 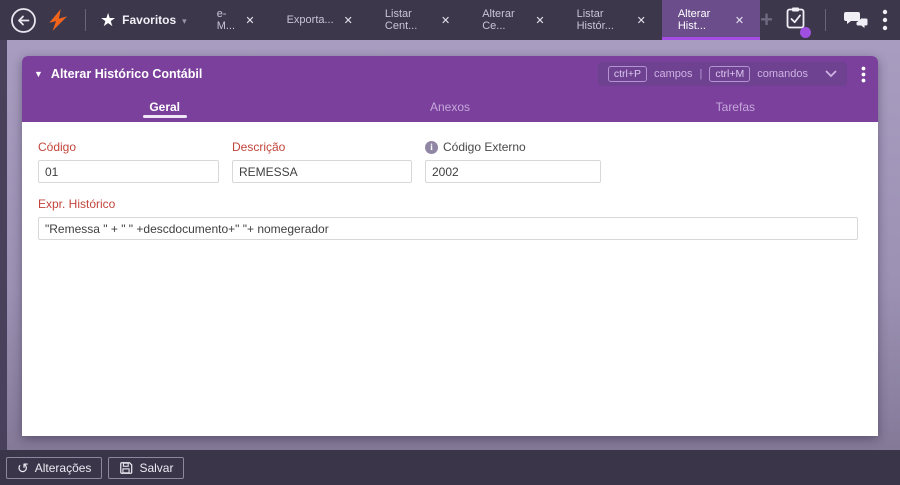 What do you see at coordinates (3, 245) in the screenshot?
I see `left-edge-strip` at bounding box center [3, 245].